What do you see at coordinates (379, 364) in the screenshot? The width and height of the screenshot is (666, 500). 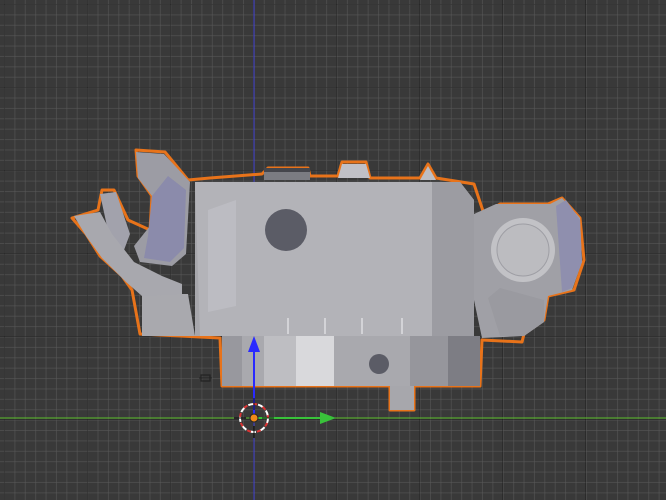 I see `mesh-bottom-port` at bounding box center [379, 364].